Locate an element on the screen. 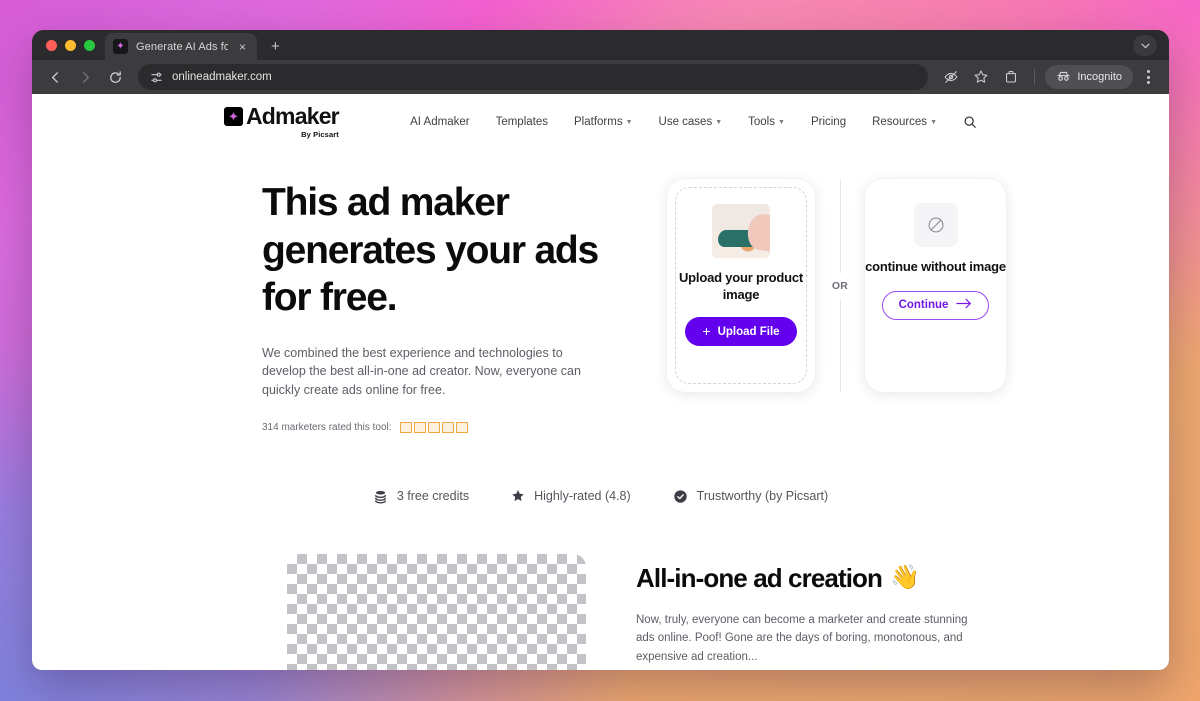 This screenshot has width=1200, height=701. waving-hand-icon: 👋 is located at coordinates (905, 578).